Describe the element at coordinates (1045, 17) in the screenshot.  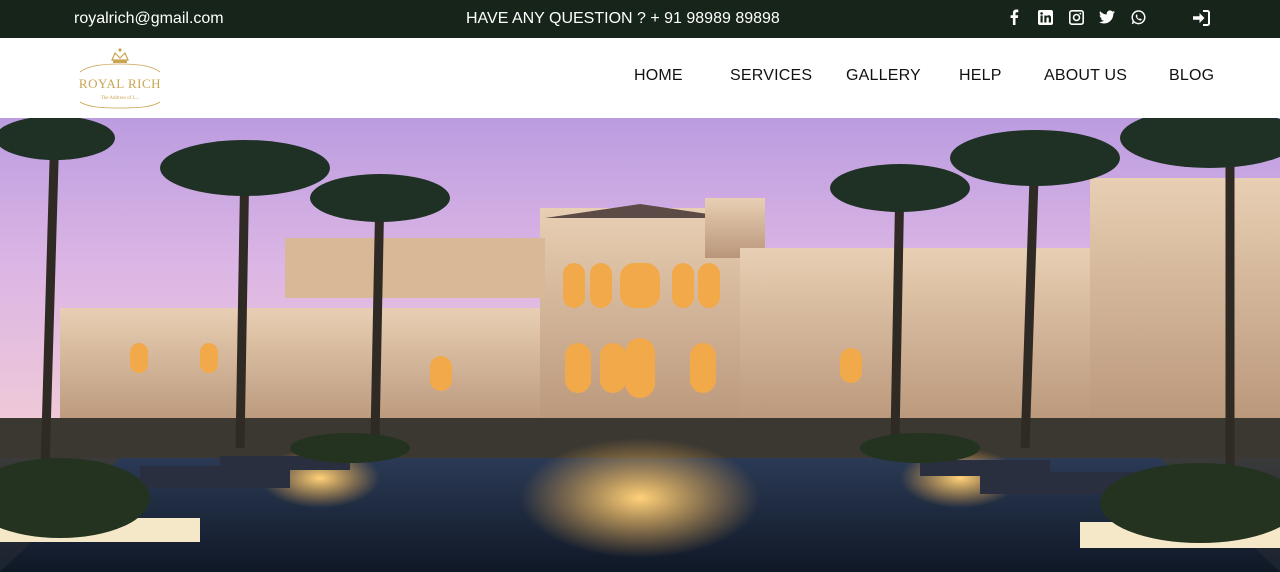
I see `linkedin-icon` at that location.